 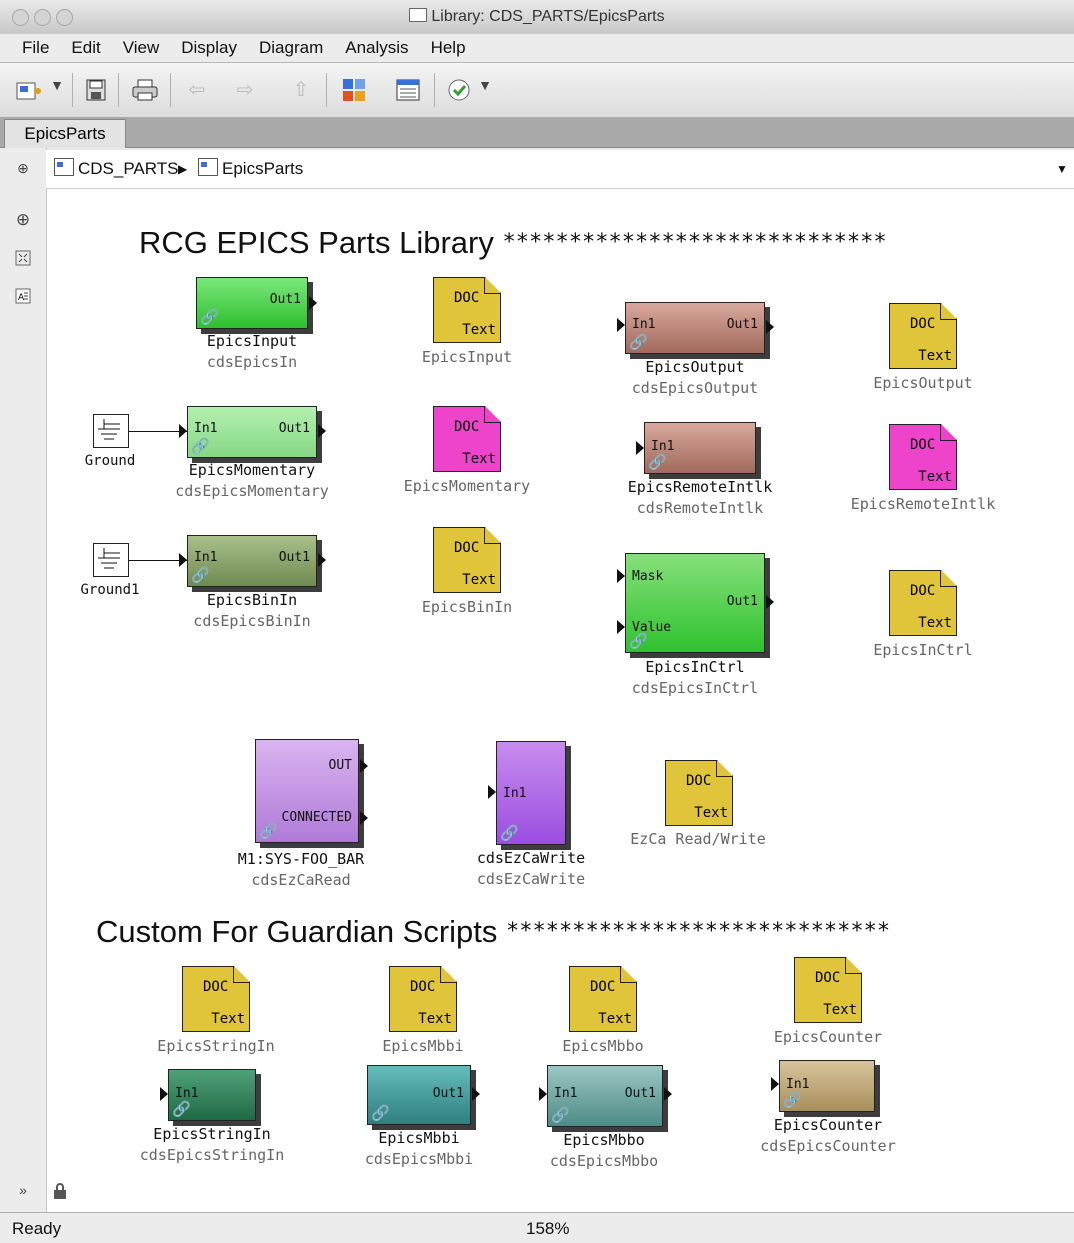 What do you see at coordinates (603, 1046) in the screenshot?
I see `doc-caption: EpicsMbbo` at bounding box center [603, 1046].